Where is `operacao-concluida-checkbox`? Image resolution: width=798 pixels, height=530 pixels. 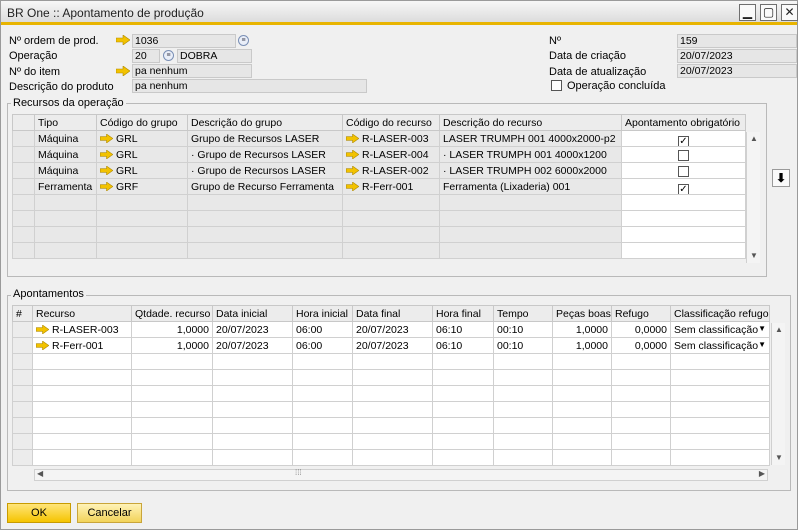
operacao-concluida-checkbox is located at coordinates (556, 85).